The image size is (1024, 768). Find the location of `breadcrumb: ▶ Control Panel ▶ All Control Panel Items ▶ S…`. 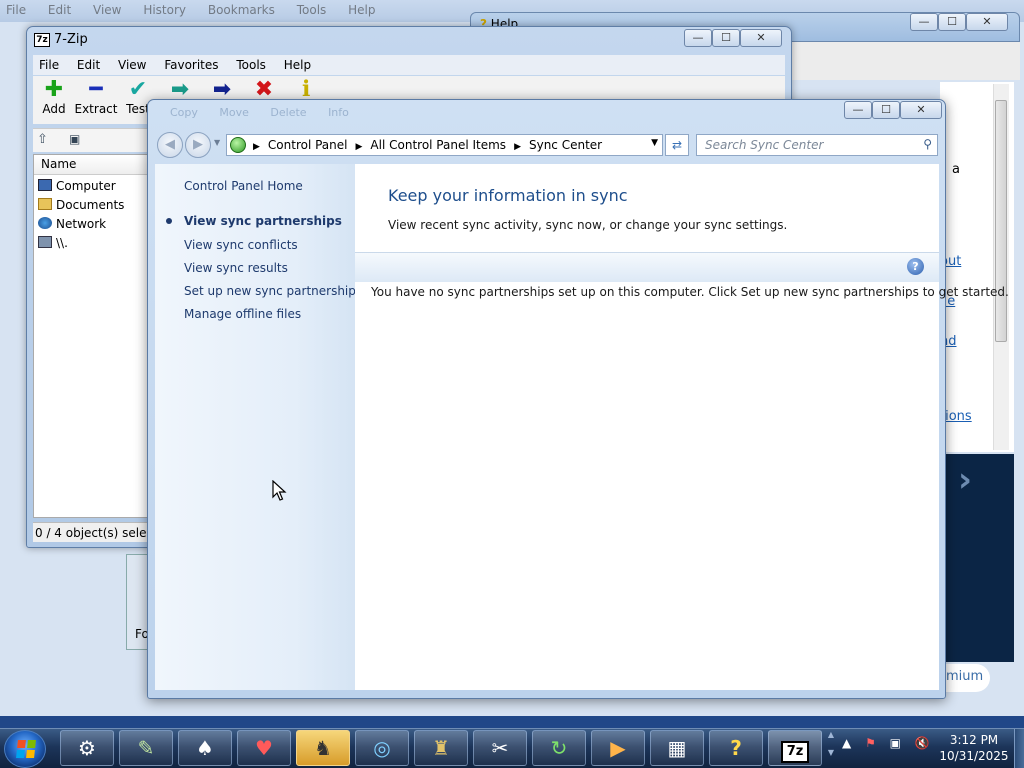

breadcrumb: ▶ Control Panel ▶ All Control Panel Items ▶ S… is located at coordinates (427, 145).